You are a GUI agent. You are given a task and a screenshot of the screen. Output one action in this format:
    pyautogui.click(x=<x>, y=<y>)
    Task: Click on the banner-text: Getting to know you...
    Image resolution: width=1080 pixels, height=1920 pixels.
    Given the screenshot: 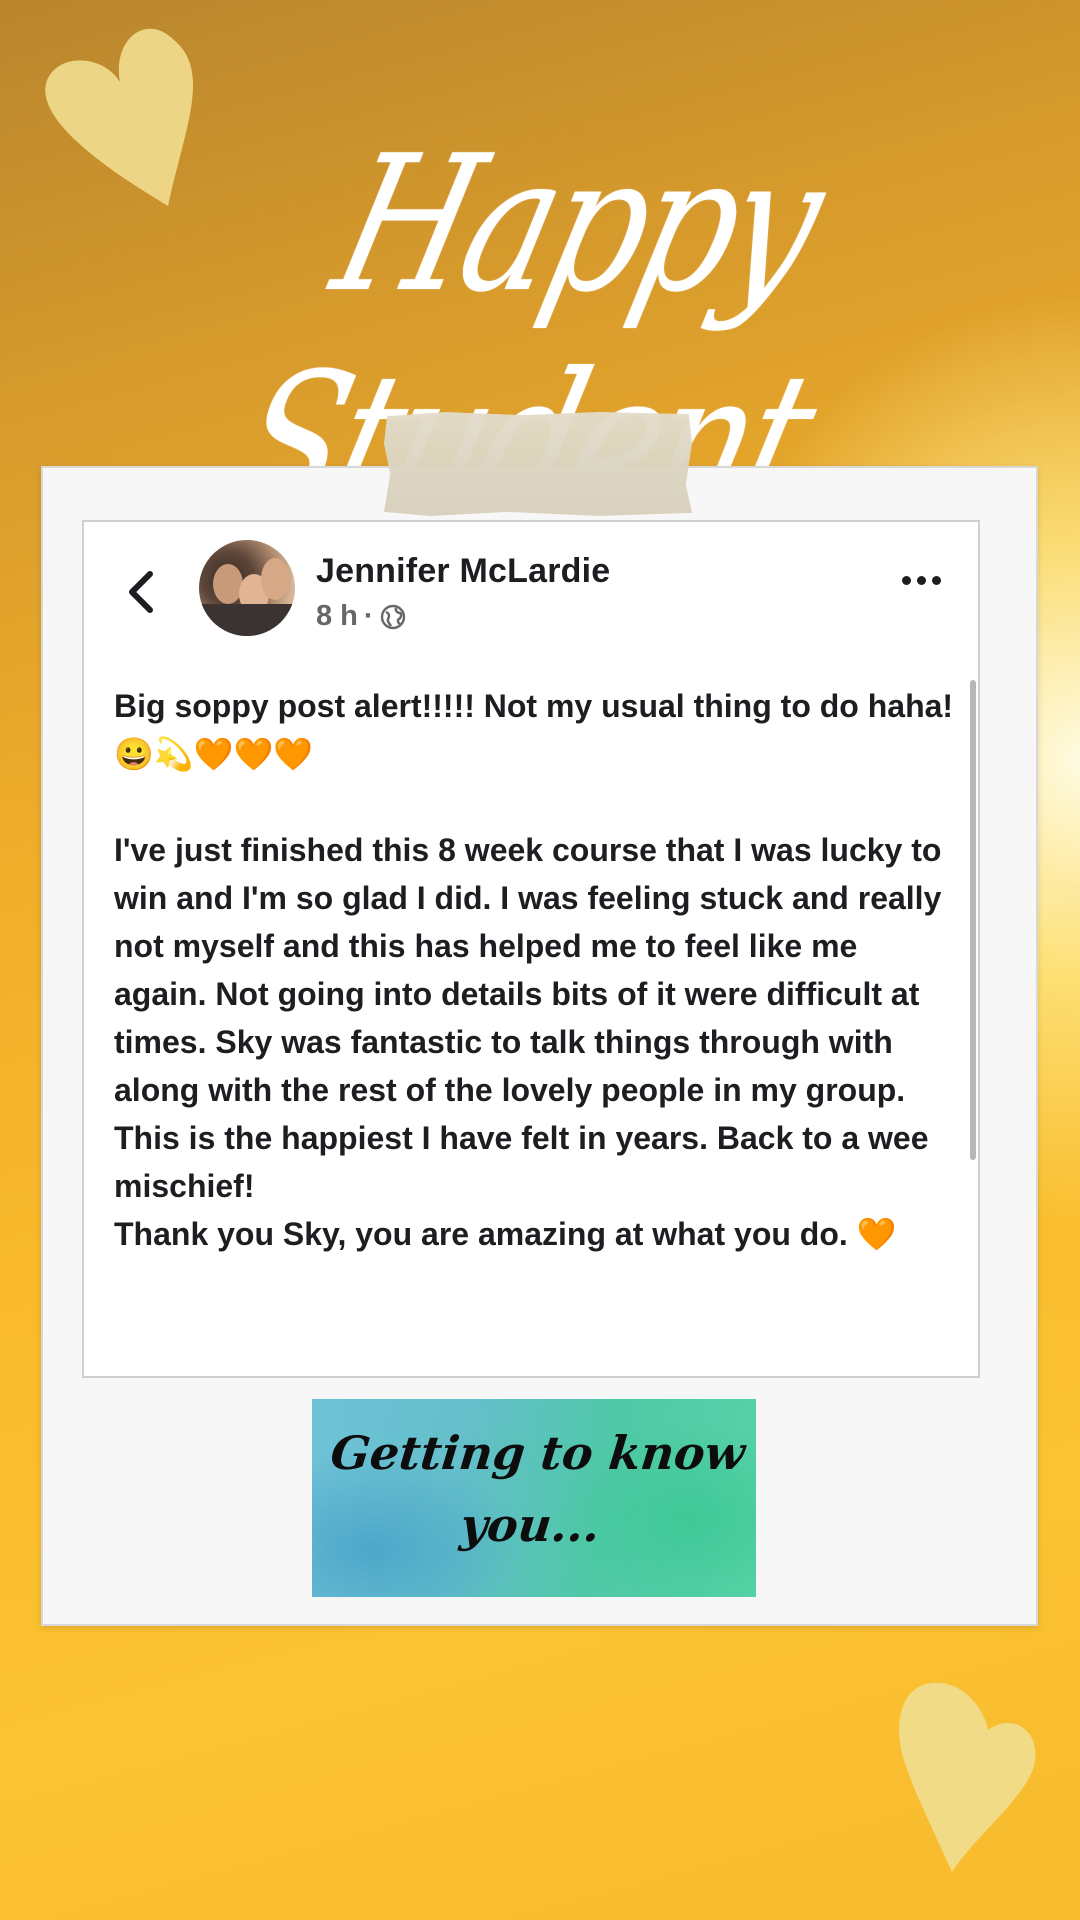 What is the action you would take?
    pyautogui.click(x=534, y=1489)
    